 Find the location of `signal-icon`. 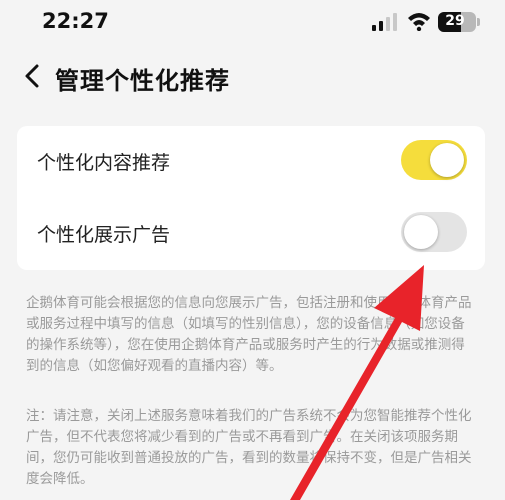

signal-icon is located at coordinates (387, 22).